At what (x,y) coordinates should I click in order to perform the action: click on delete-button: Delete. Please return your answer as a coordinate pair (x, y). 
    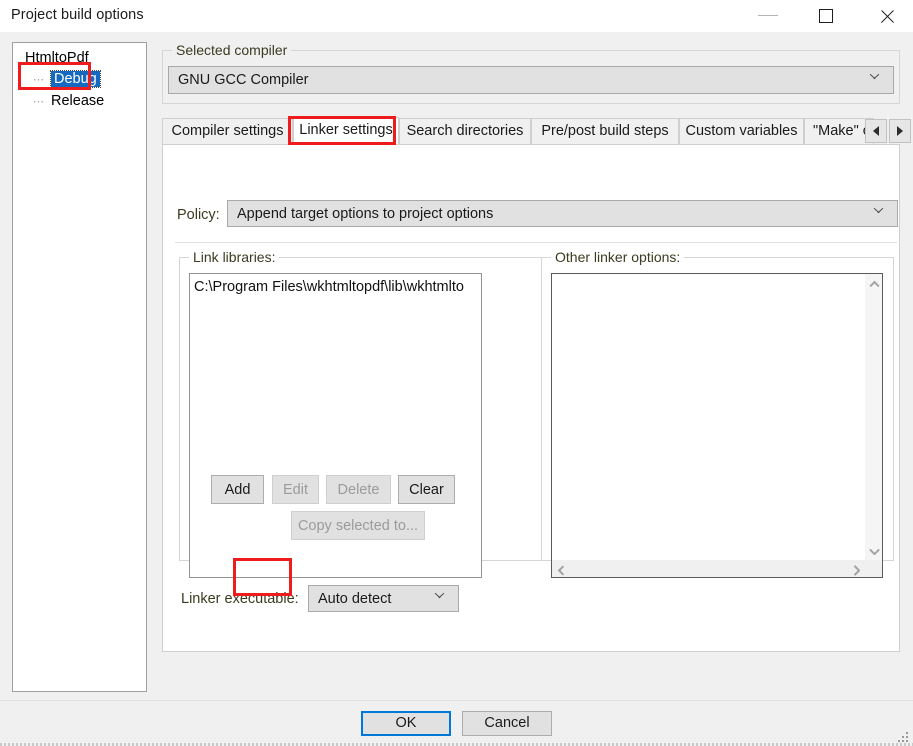
    Looking at the image, I should click on (358, 489).